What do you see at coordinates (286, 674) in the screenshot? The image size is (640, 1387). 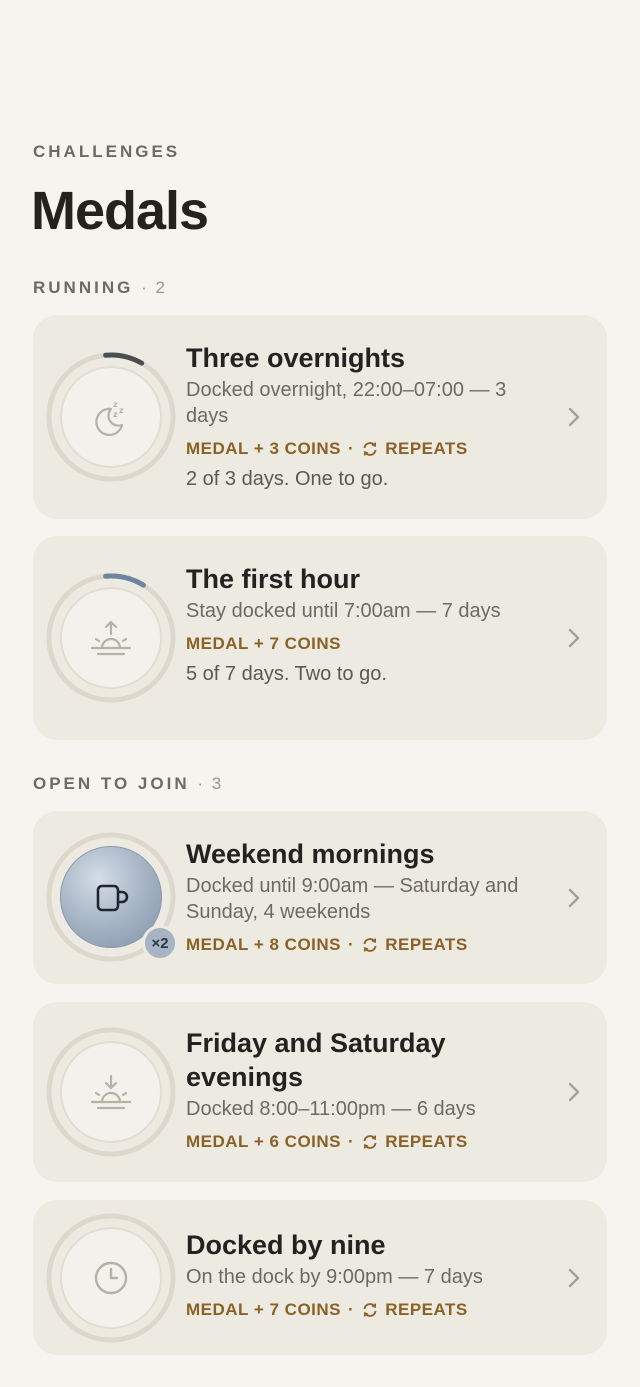 I see `card-progress-text: 5 of 7 days. Two to go.` at bounding box center [286, 674].